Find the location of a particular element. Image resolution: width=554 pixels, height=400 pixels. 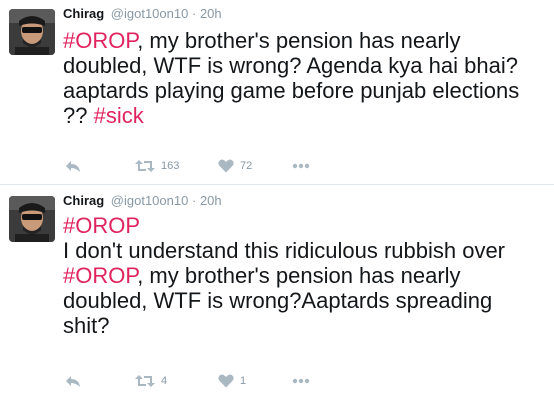

like-count: 72 is located at coordinates (246, 166).